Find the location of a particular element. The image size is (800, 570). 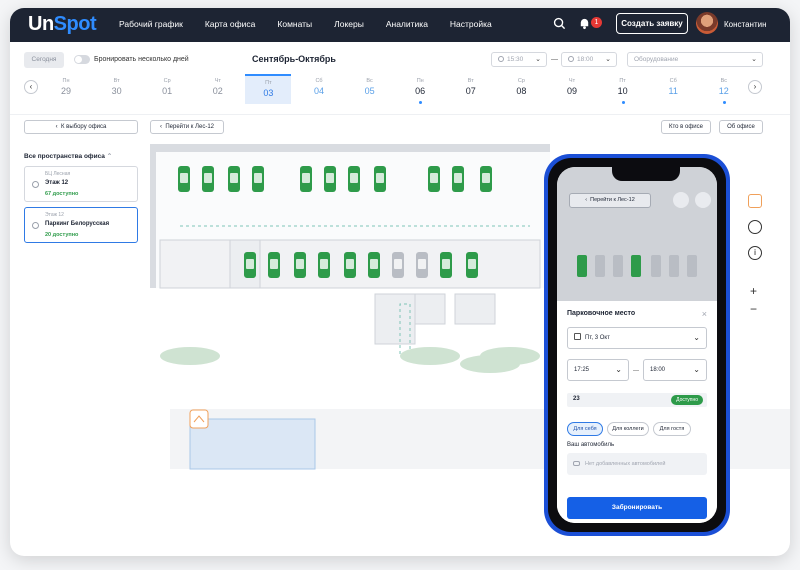

day-cell: Пт 03 is located at coordinates (268, 89).